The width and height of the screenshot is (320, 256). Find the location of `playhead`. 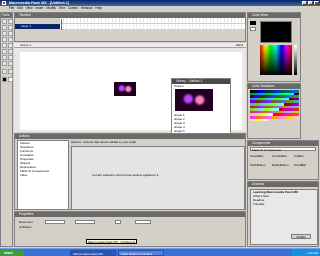

playhead is located at coordinates (61, 24).